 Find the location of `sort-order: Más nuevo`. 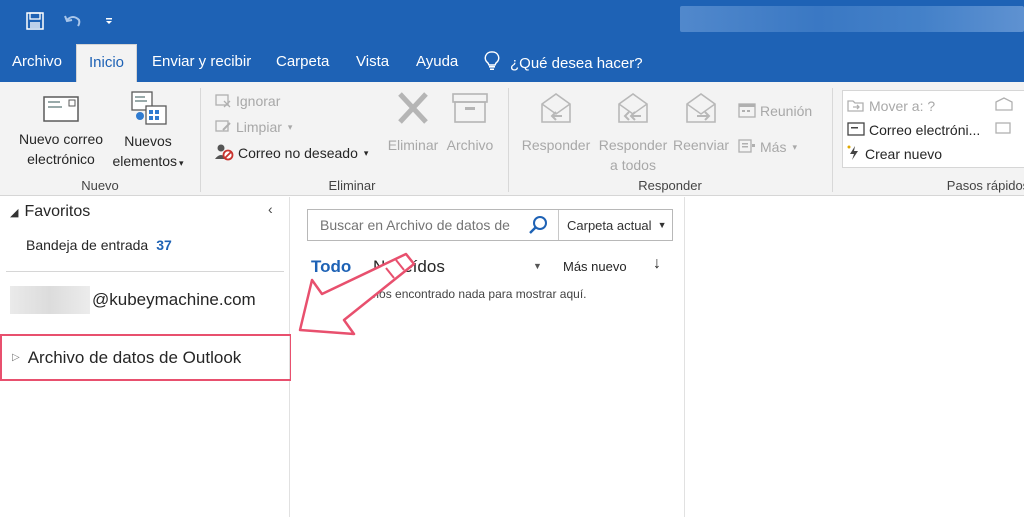

sort-order: Más nuevo is located at coordinates (595, 266).